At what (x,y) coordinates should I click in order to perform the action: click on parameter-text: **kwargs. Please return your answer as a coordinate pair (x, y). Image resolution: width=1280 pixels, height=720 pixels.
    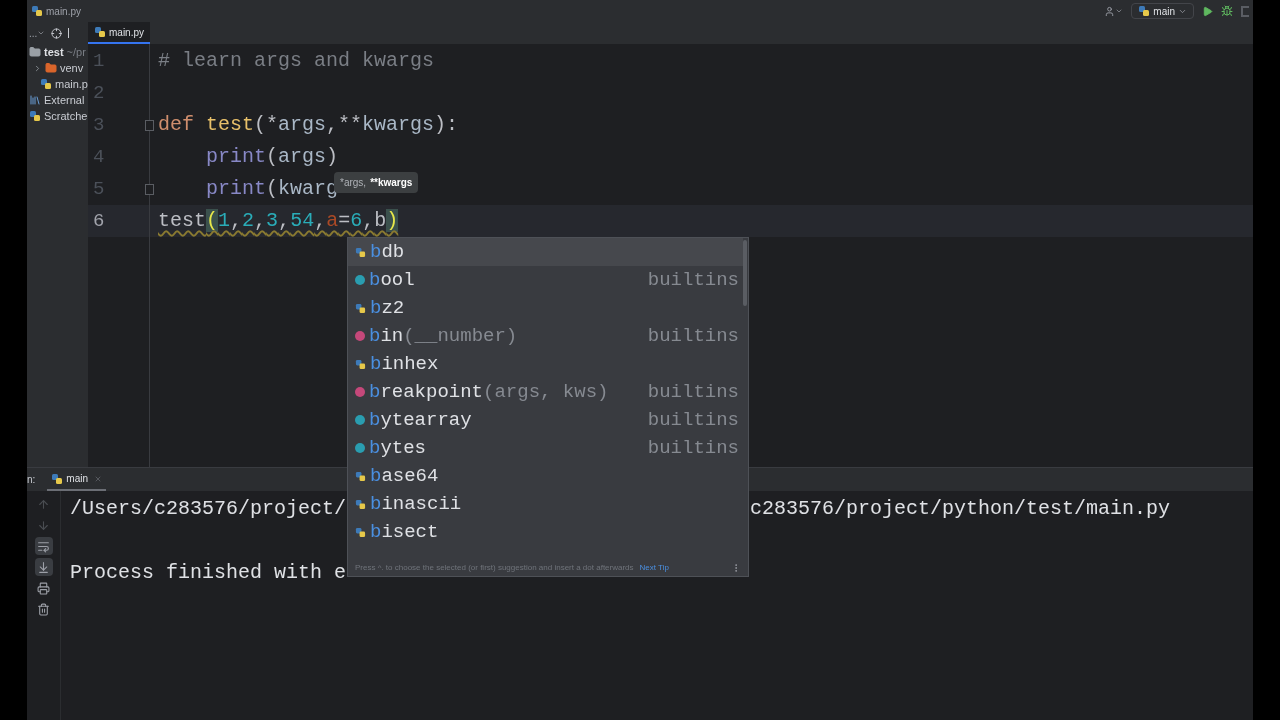
    Looking at the image, I should click on (391, 183).